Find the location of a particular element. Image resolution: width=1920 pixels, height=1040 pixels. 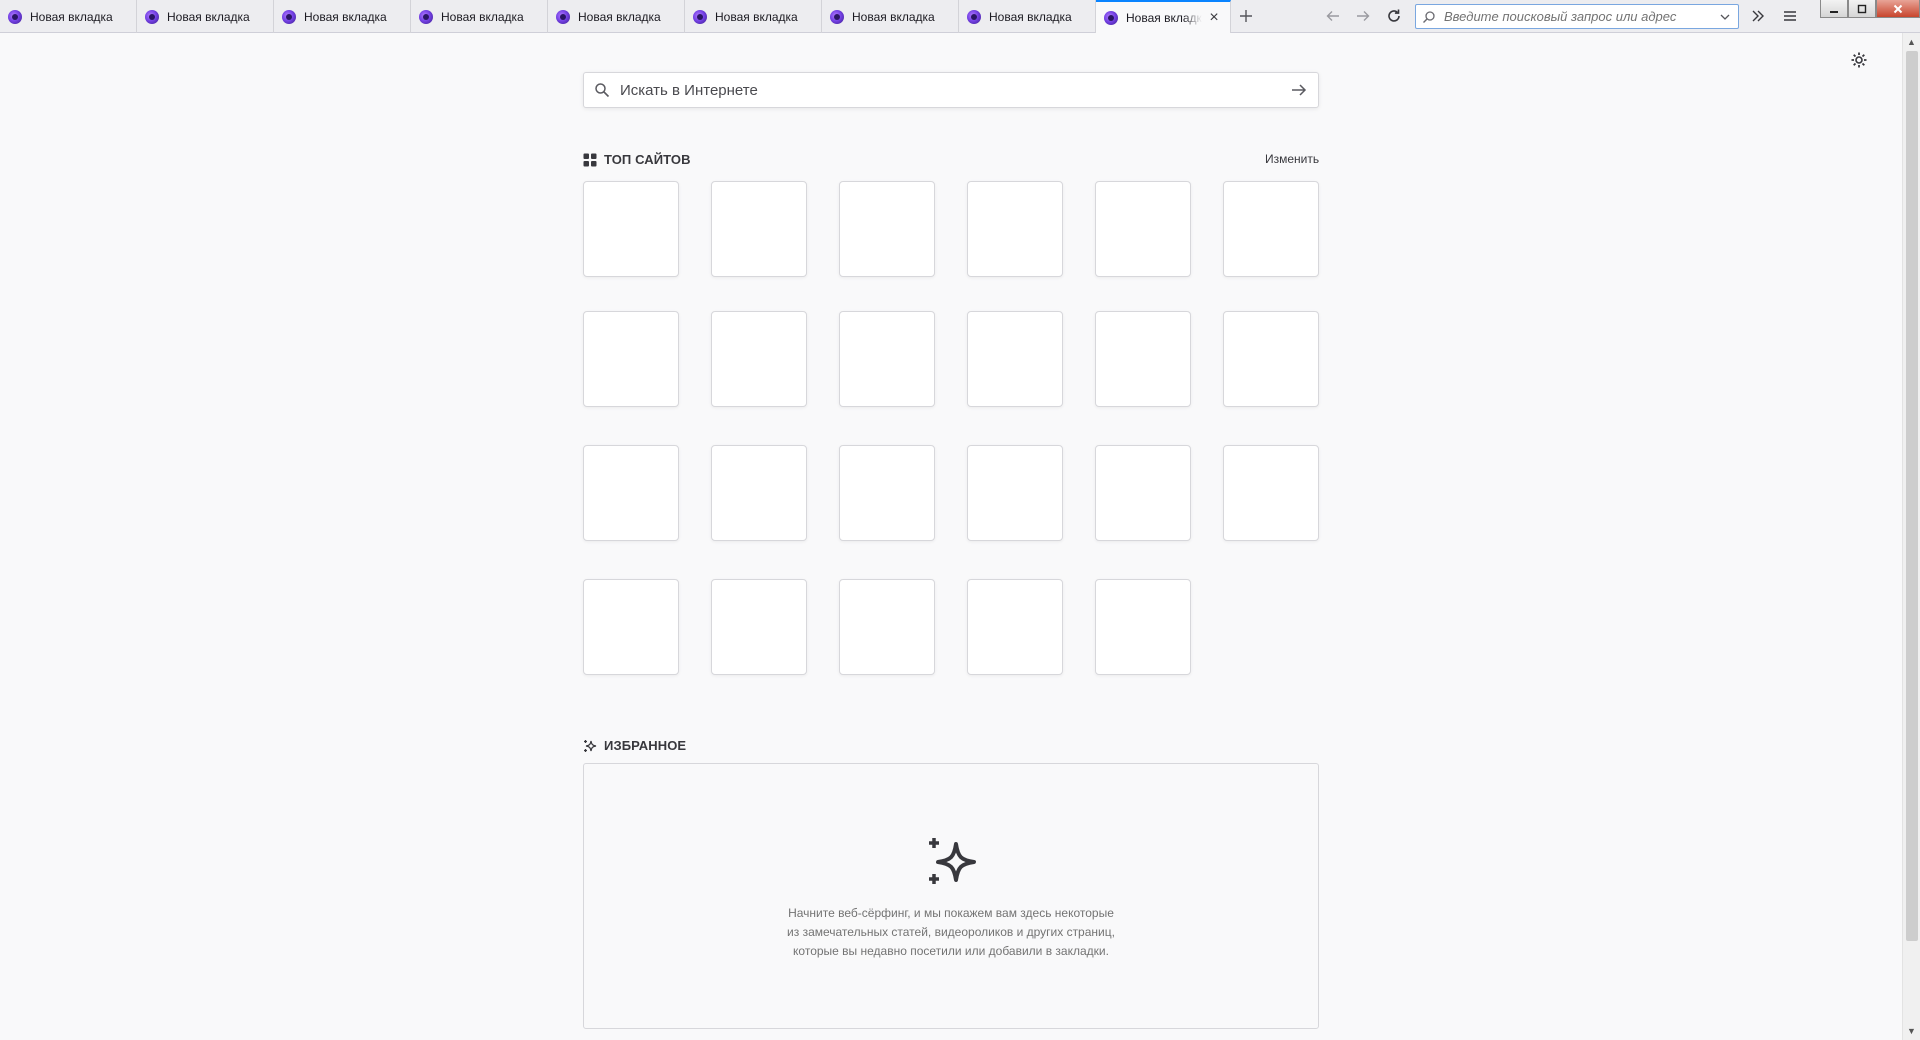

reload-icon is located at coordinates (1394, 15).